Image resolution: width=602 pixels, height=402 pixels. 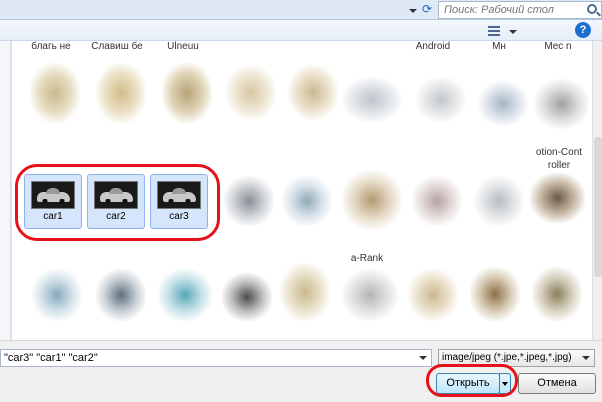 I want to click on file-label: Мн, so click(x=499, y=46).